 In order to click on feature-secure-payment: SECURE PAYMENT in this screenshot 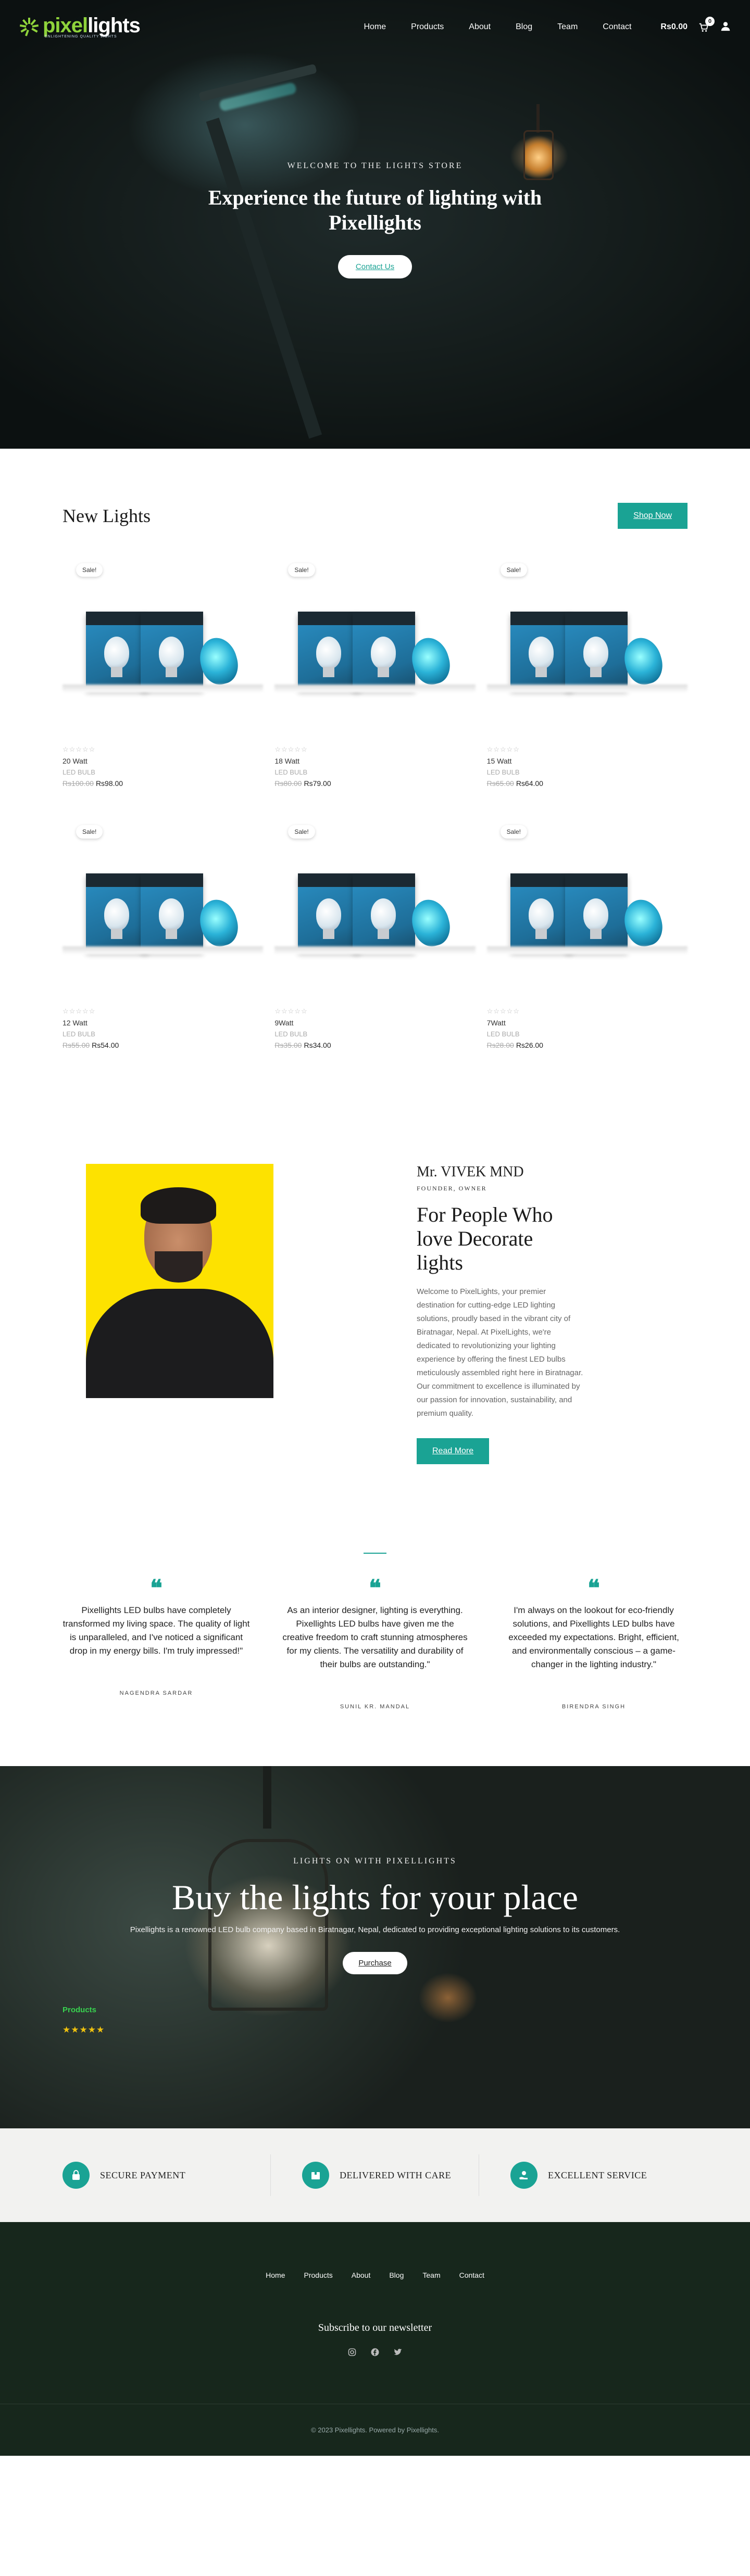, I will do `click(167, 2175)`.